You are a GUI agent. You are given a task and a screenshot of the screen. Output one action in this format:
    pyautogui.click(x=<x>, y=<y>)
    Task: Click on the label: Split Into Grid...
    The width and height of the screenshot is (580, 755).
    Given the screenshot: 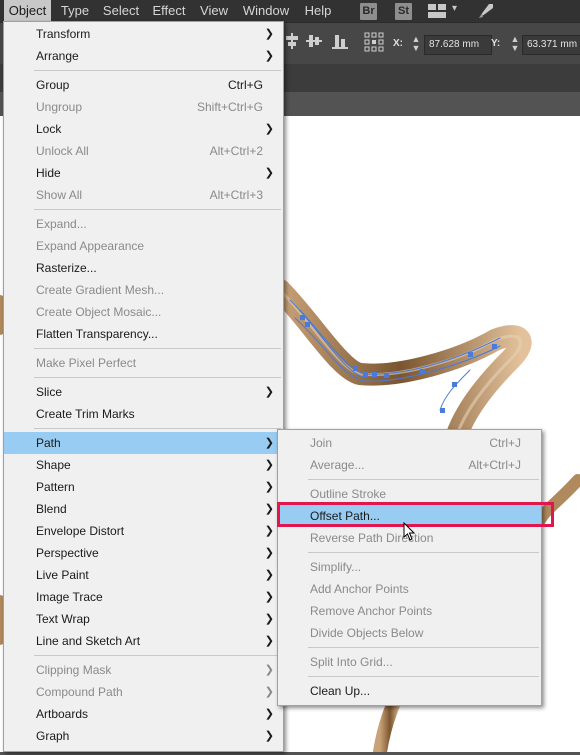 What is the action you would take?
    pyautogui.click(x=351, y=662)
    